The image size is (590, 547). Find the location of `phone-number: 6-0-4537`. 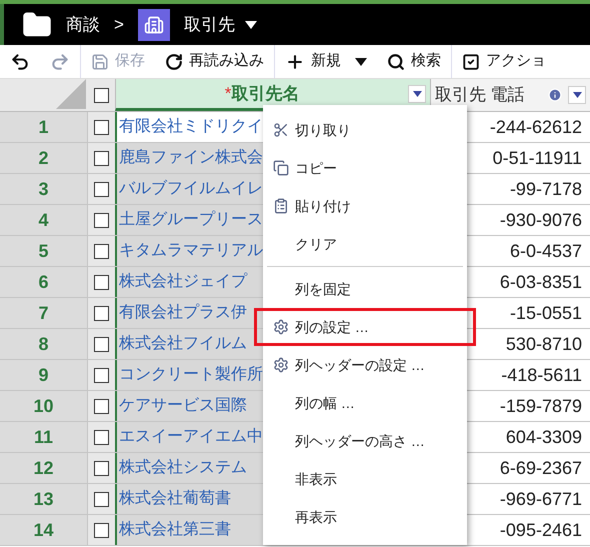

phone-number: 6-0-4537 is located at coordinates (546, 251).